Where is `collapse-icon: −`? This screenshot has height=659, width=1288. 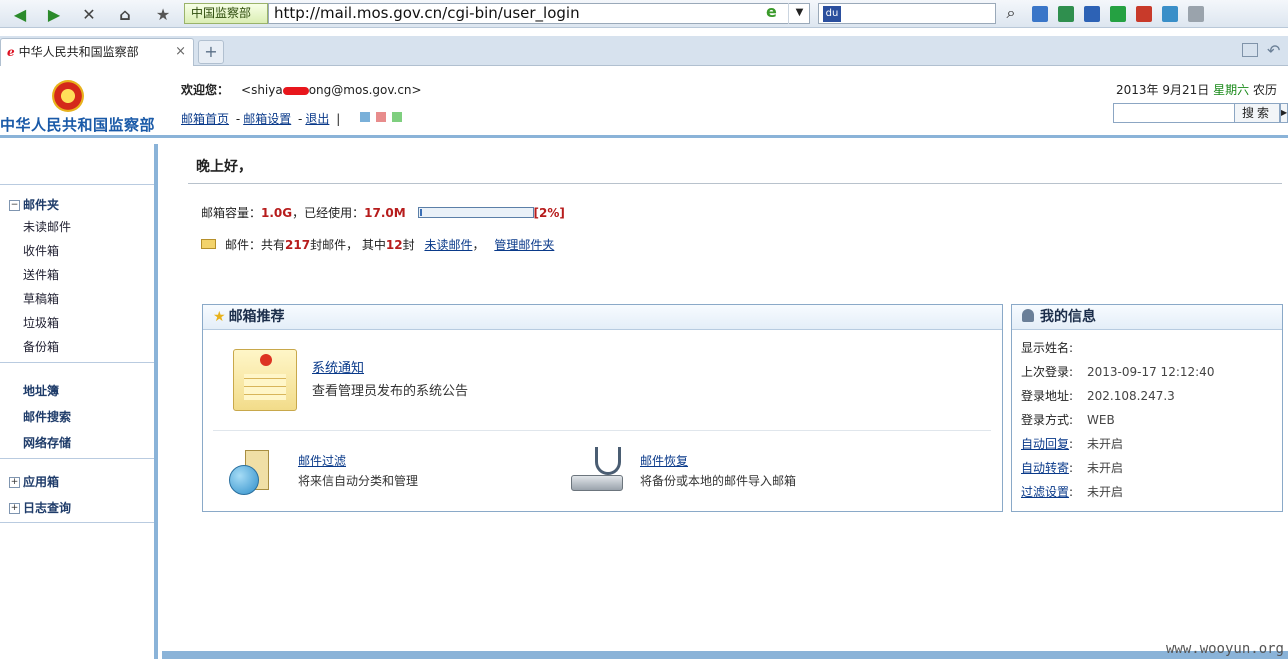
collapse-icon: − is located at coordinates (14, 205).